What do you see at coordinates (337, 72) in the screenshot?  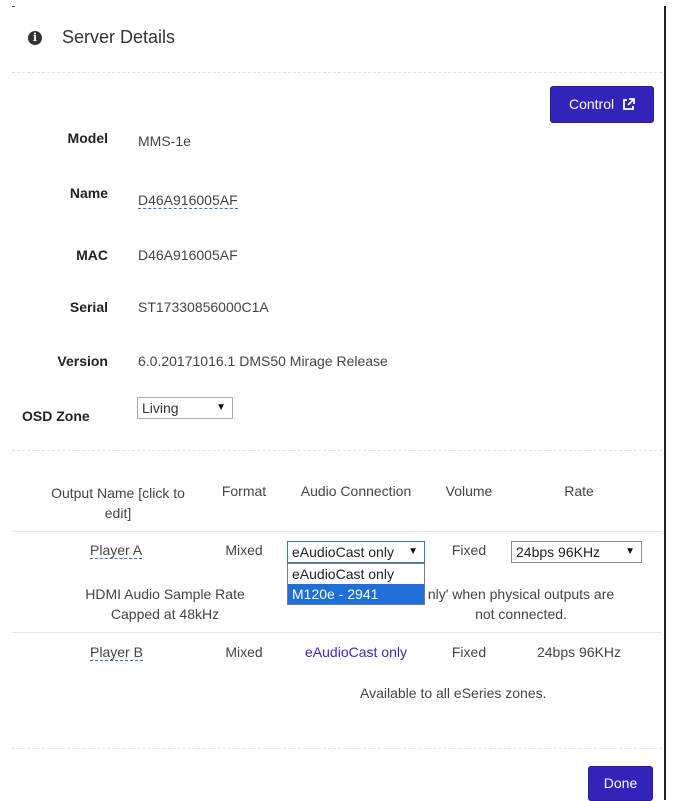 I see `header-divider` at bounding box center [337, 72].